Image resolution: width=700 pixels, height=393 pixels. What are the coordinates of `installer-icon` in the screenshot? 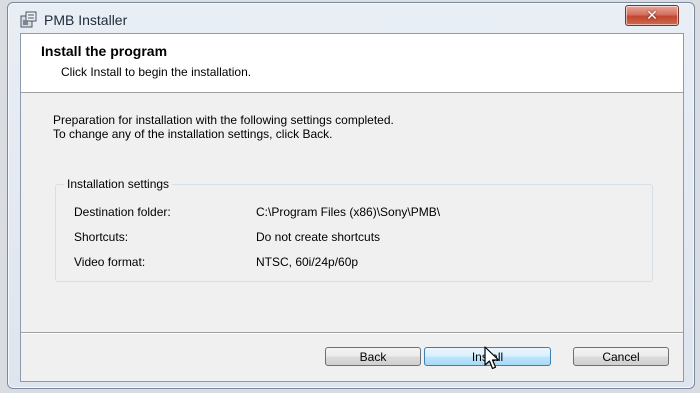 It's located at (28, 19).